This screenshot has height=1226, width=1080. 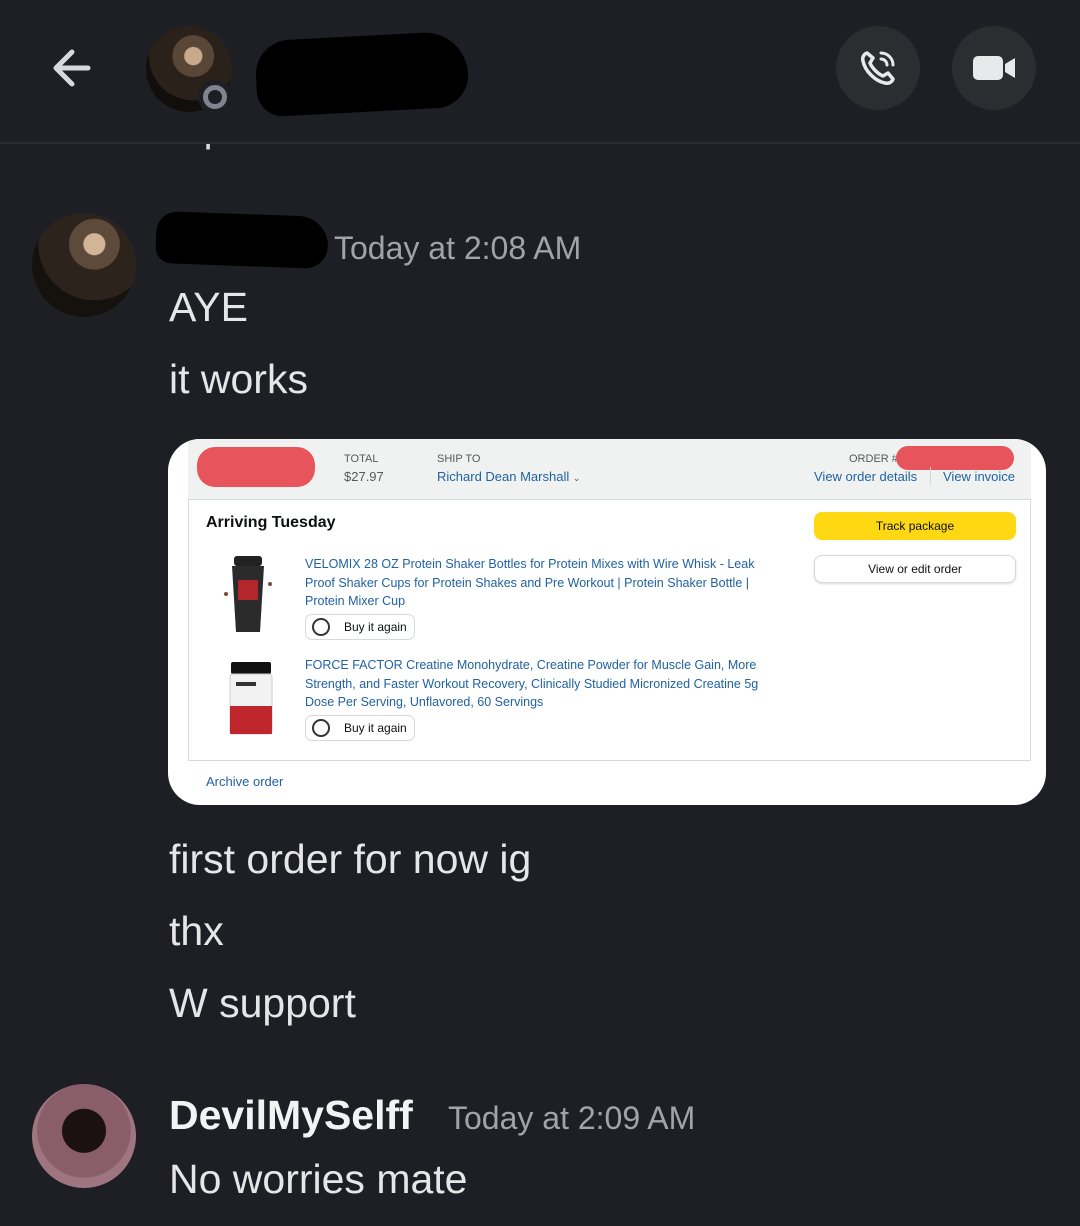 I want to click on order-number-label: ORDER #, so click(x=873, y=459).